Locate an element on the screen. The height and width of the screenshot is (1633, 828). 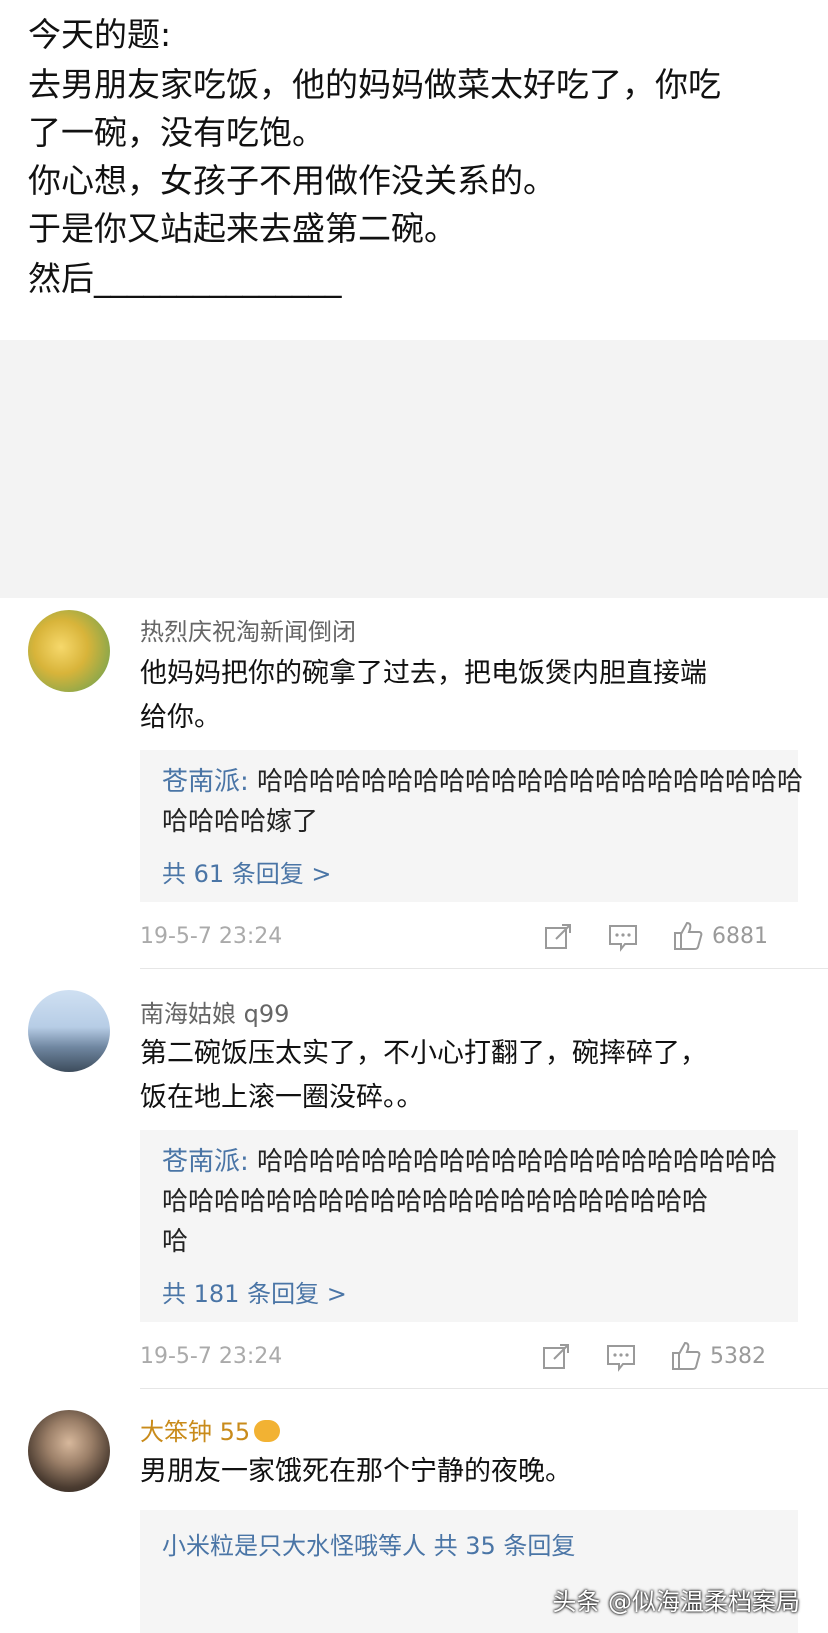
more-replies-link: 共 61 条回复 > is located at coordinates (247, 871).